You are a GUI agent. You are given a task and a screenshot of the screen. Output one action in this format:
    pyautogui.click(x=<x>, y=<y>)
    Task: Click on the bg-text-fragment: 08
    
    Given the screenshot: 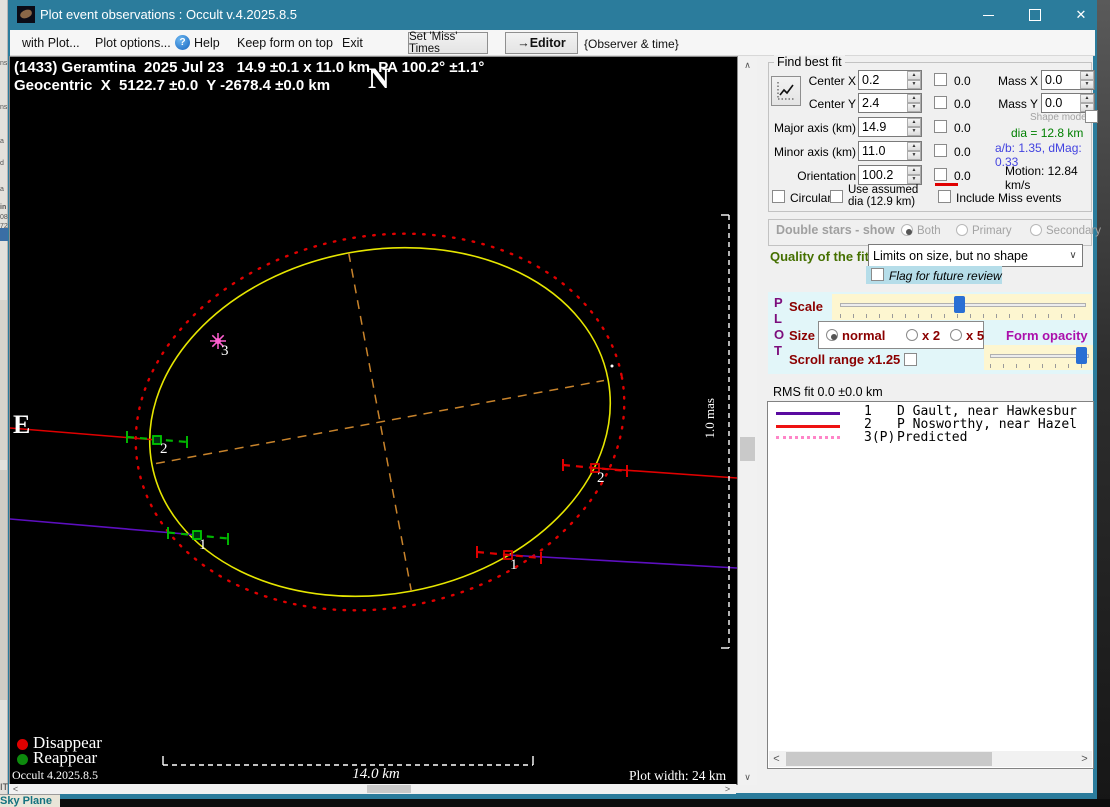 What is the action you would take?
    pyautogui.click(x=4, y=217)
    